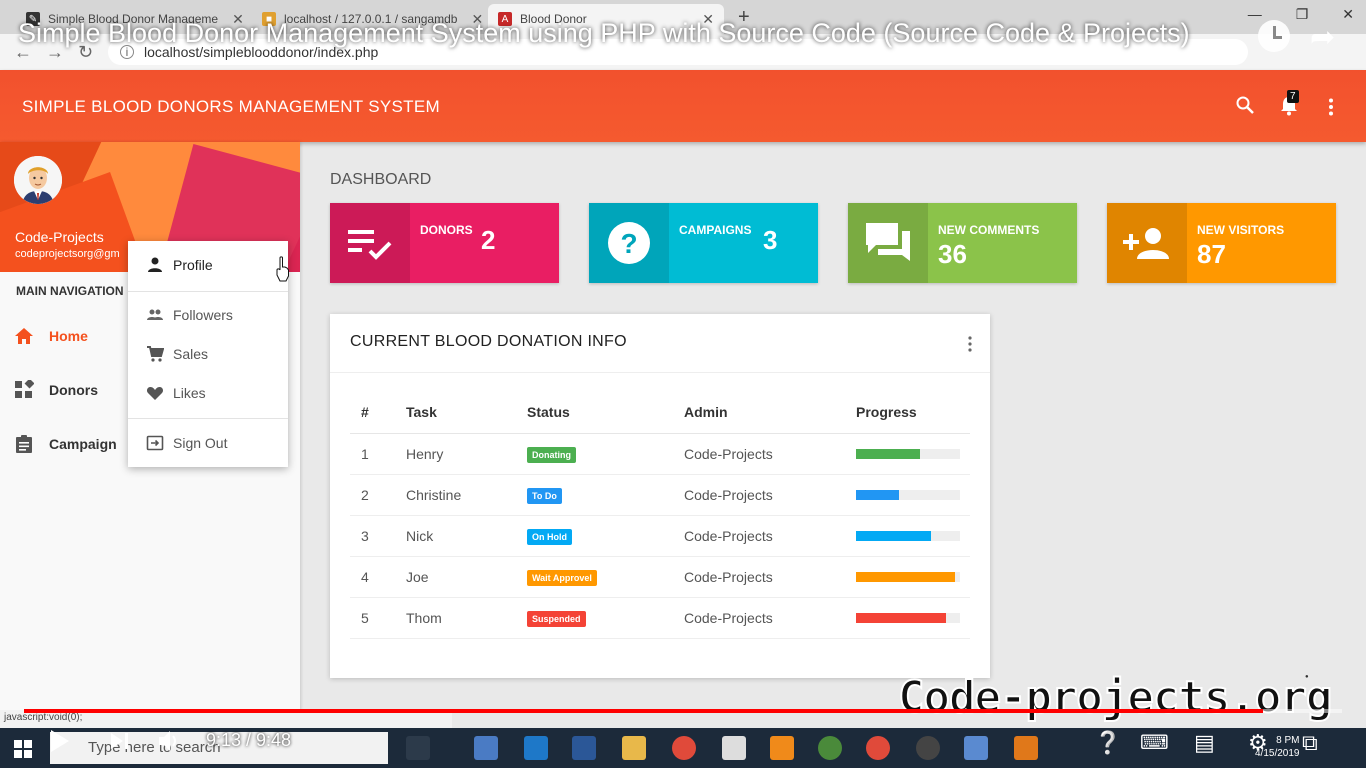  Describe the element at coordinates (455, 454) in the screenshot. I see `task-cell: Henry` at that location.